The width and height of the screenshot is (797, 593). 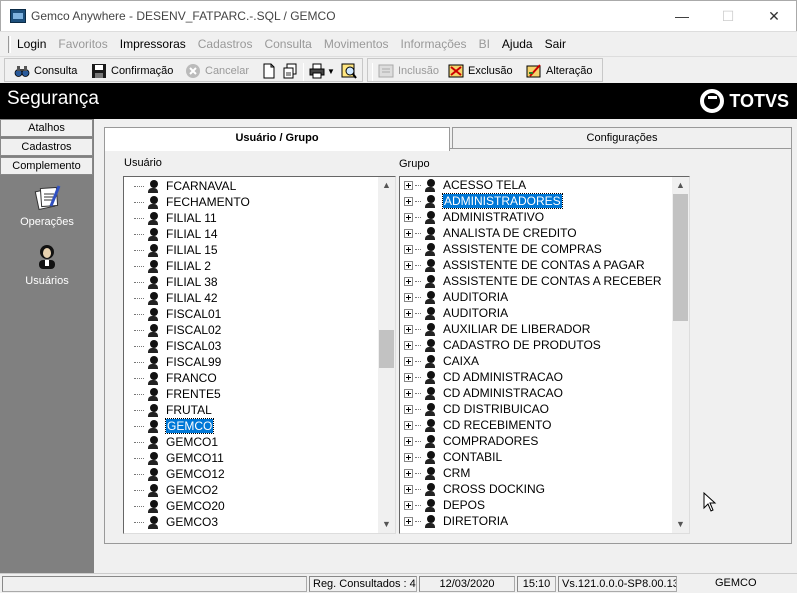 I want to click on maximize-button: ☐, so click(x=728, y=16).